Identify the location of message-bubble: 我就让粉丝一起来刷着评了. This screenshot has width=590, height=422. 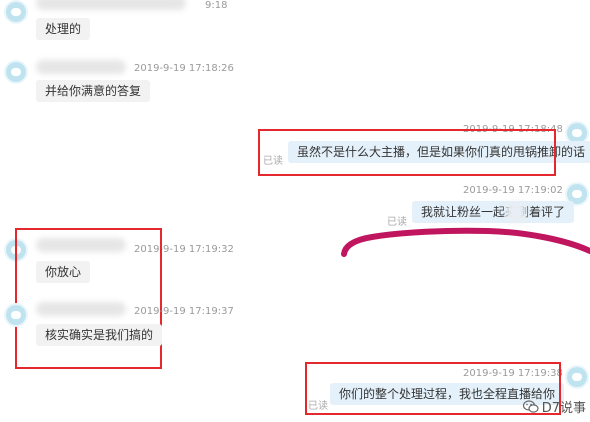
(493, 212).